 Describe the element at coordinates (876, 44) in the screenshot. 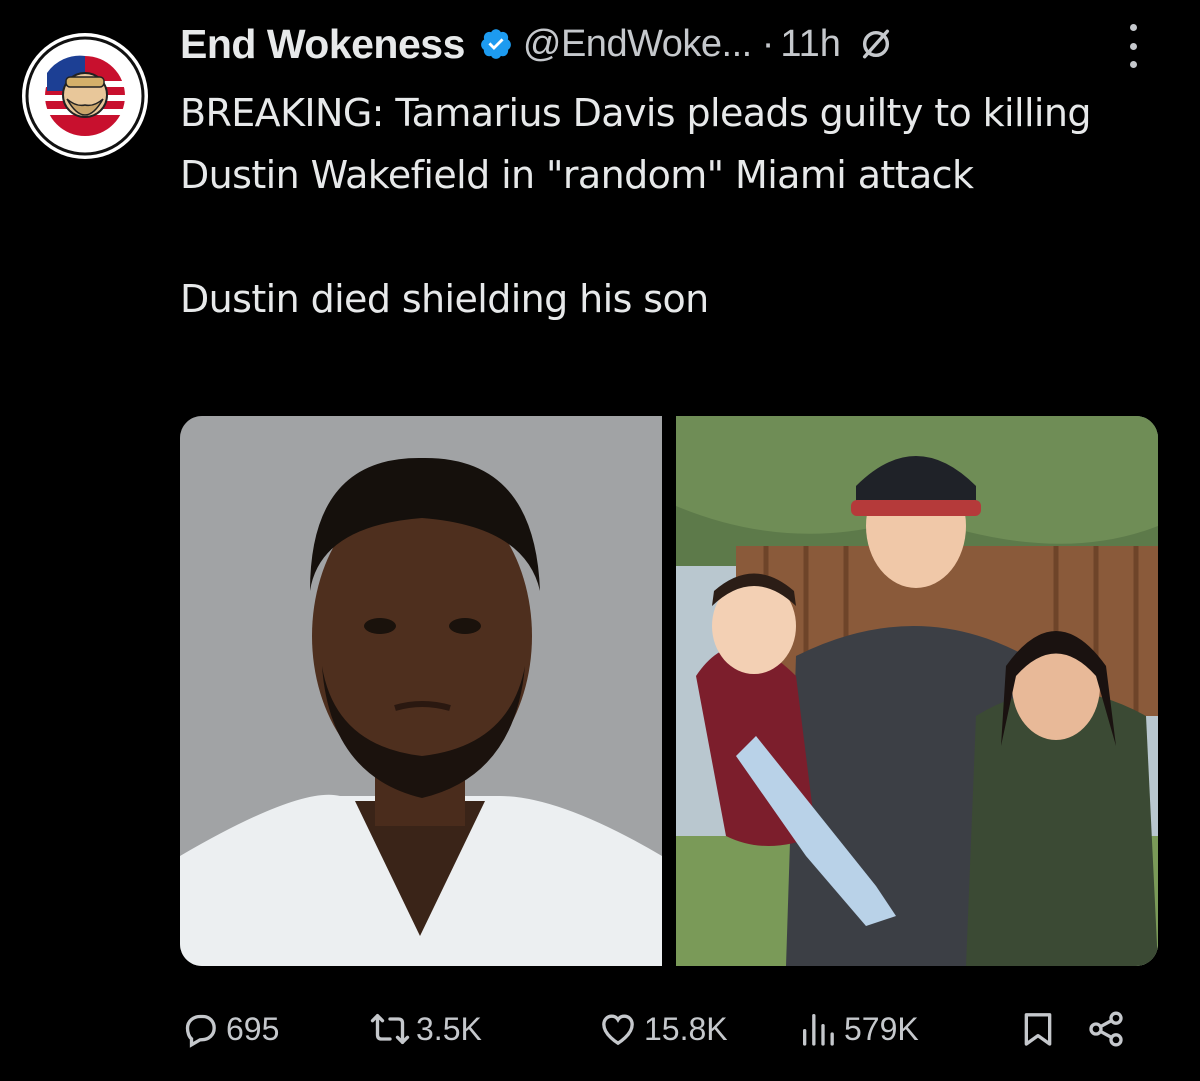

I see `grok-icon` at that location.